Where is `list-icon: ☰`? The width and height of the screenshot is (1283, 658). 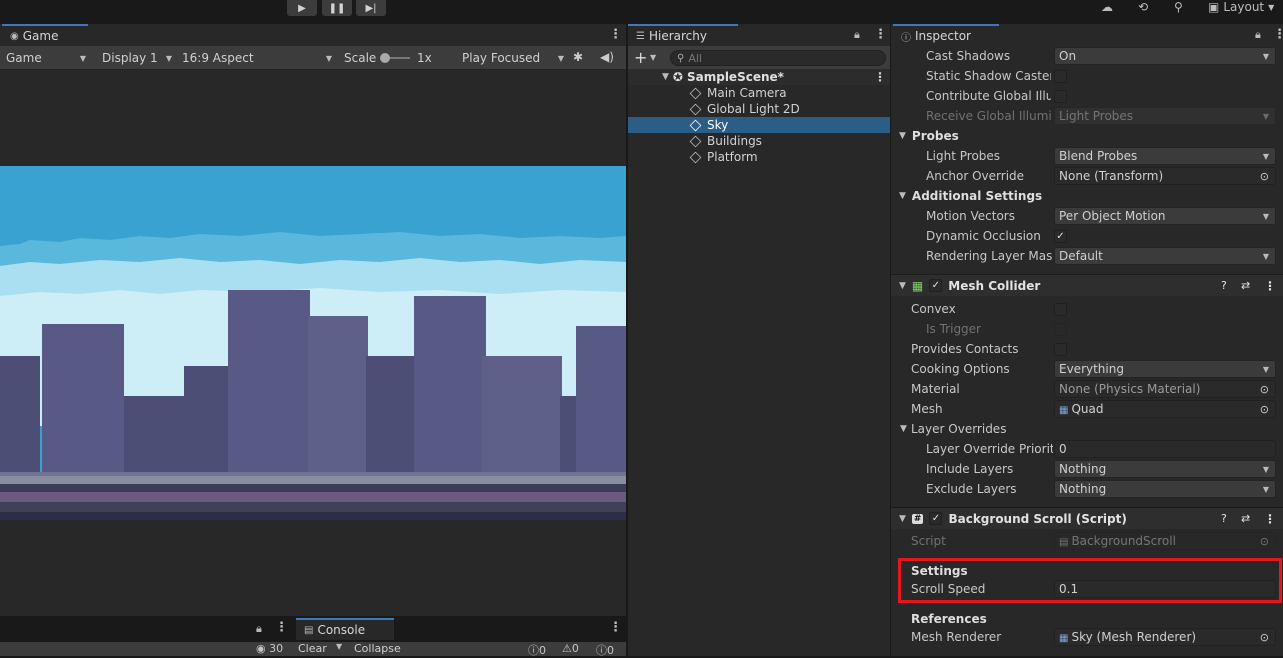 list-icon: ☰ is located at coordinates (640, 36).